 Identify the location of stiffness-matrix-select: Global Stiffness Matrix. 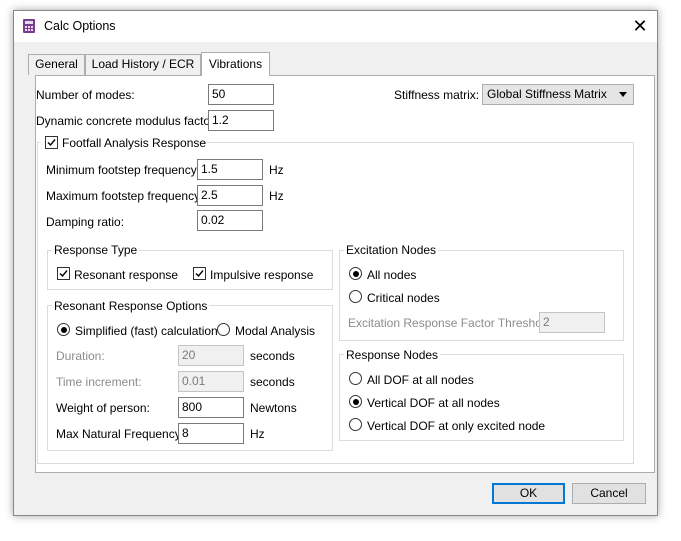
(558, 94).